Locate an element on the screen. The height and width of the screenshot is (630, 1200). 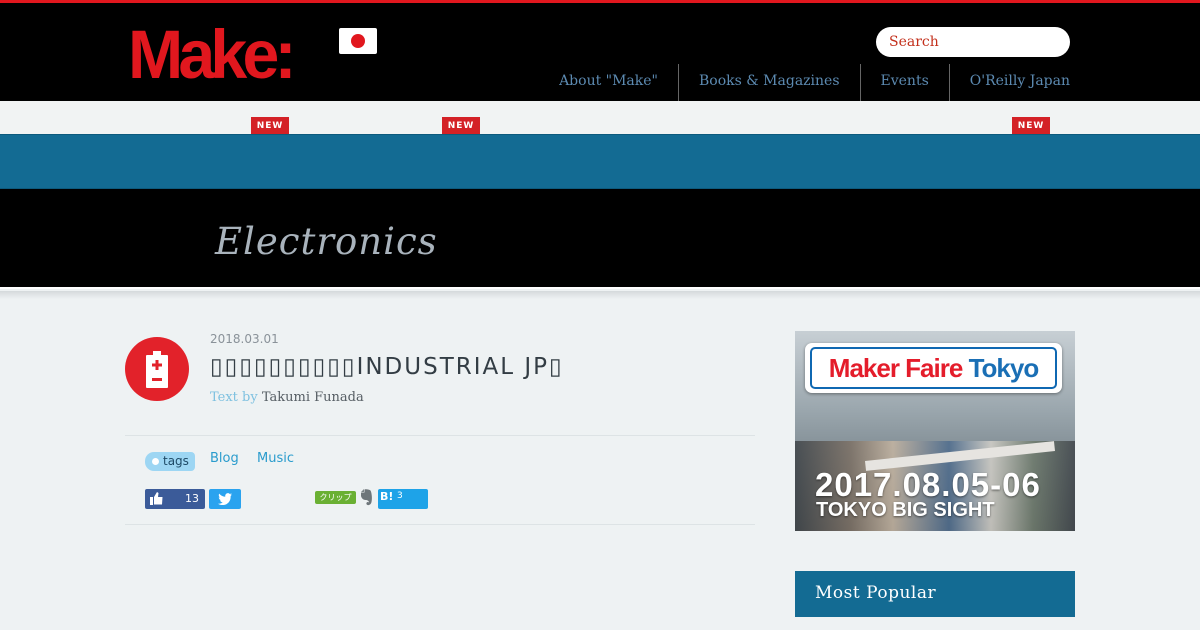
article-title: ▯▯▯▯▯▯▯▯▯▯INDUSTRIAL JP▯ is located at coordinates (387, 367).